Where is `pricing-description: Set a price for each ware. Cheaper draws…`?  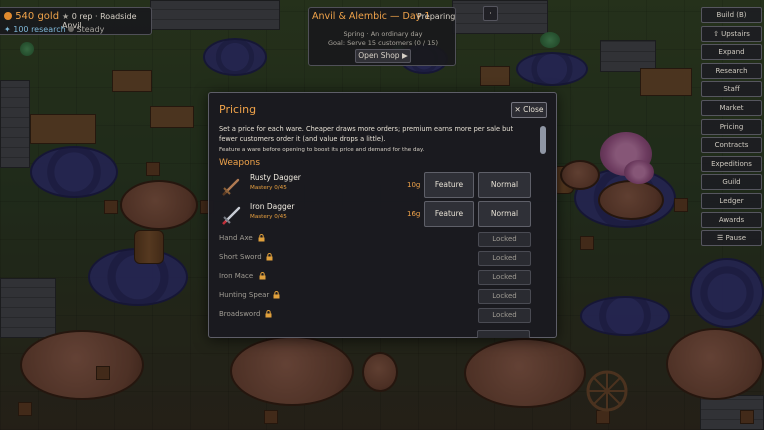
pricing-description: Set a price for each ware. Cheaper draws… is located at coordinates (366, 134).